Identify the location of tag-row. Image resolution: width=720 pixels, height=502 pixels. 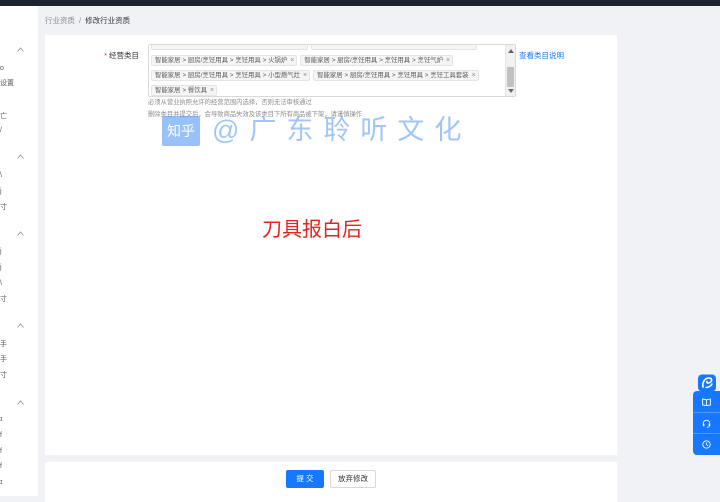
(314, 47).